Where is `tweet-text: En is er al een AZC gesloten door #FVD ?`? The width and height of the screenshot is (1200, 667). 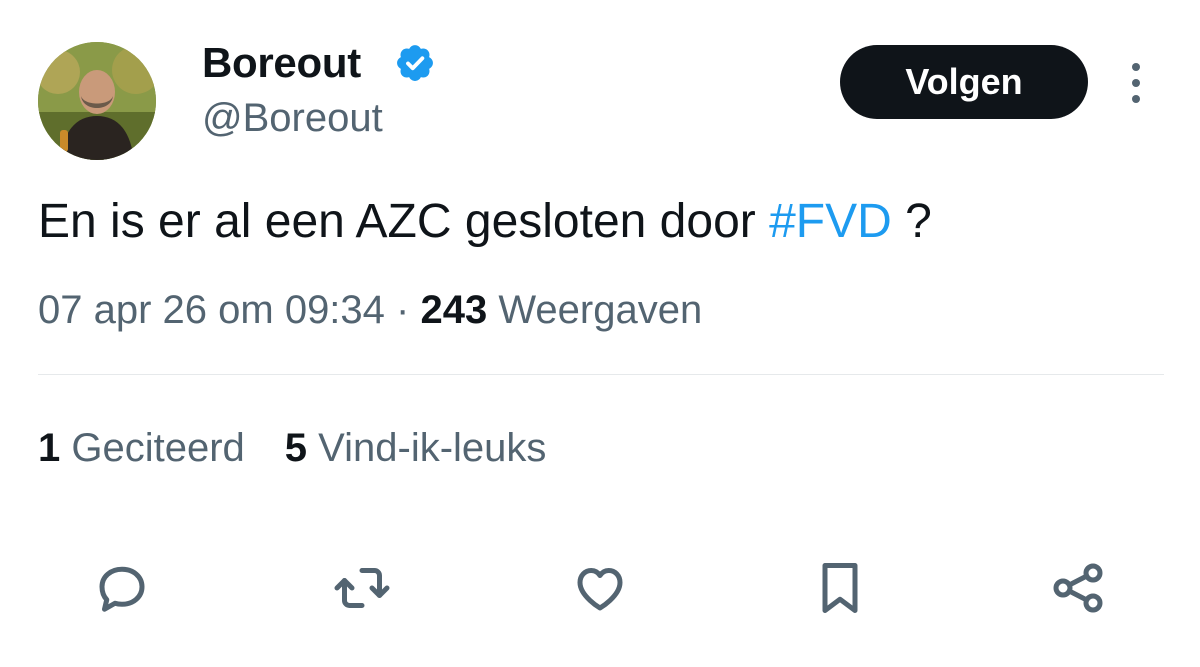
tweet-text: En is er al een AZC gesloten door #FVD ? is located at coordinates (485, 222).